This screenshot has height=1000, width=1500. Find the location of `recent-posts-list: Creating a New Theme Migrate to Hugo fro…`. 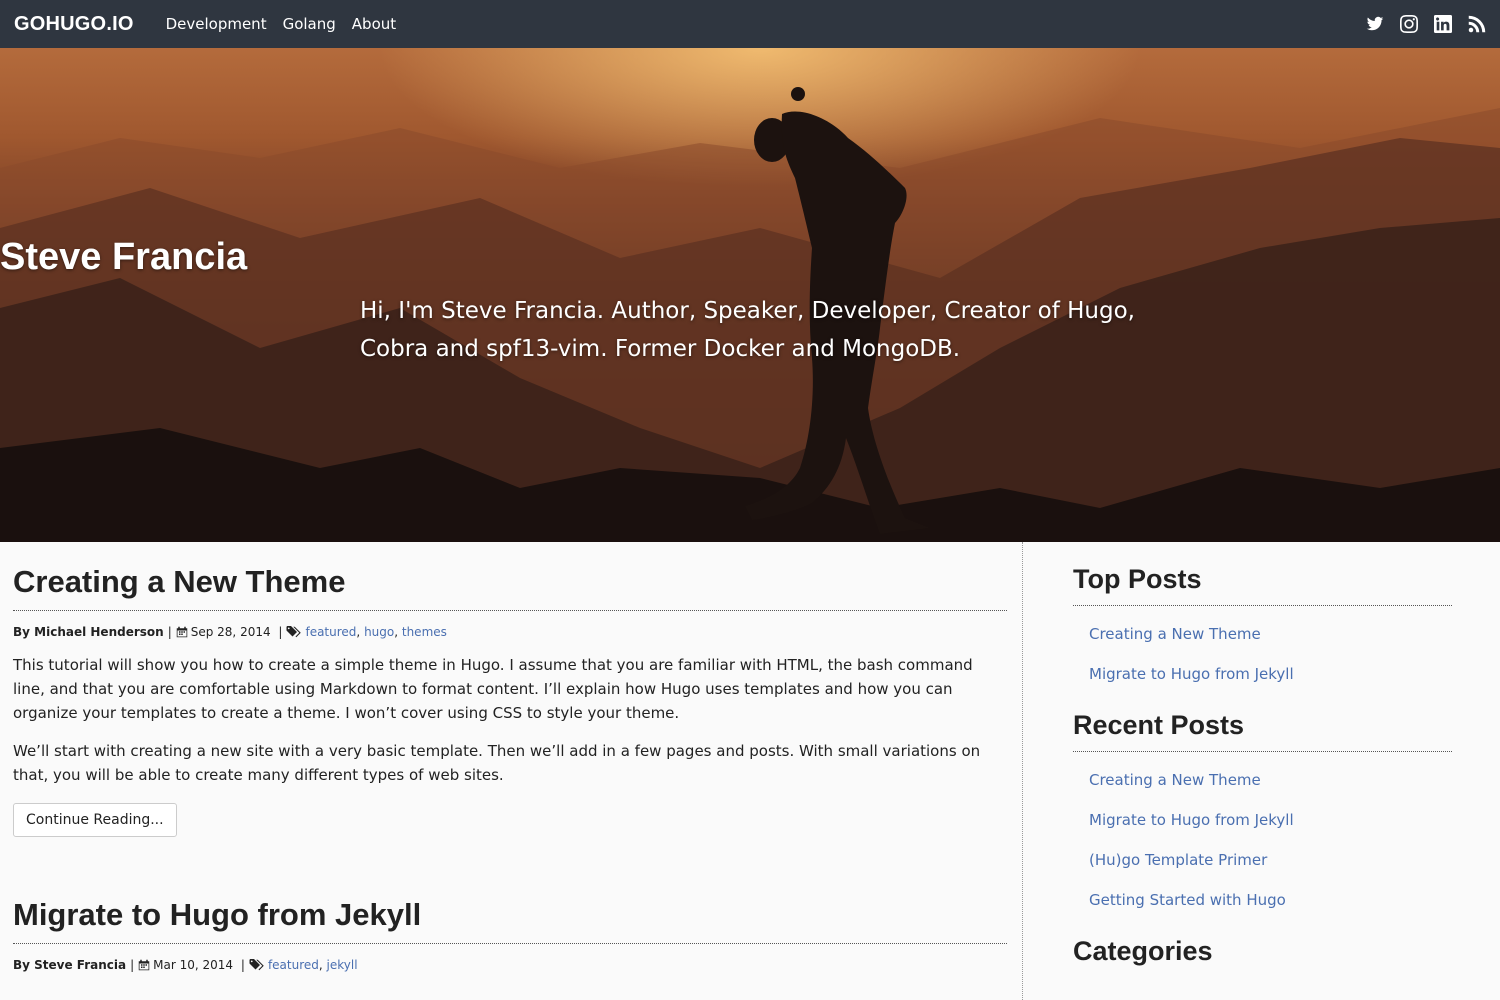

recent-posts-list: Creating a New Theme Migrate to Hugo fro… is located at coordinates (1262, 840).